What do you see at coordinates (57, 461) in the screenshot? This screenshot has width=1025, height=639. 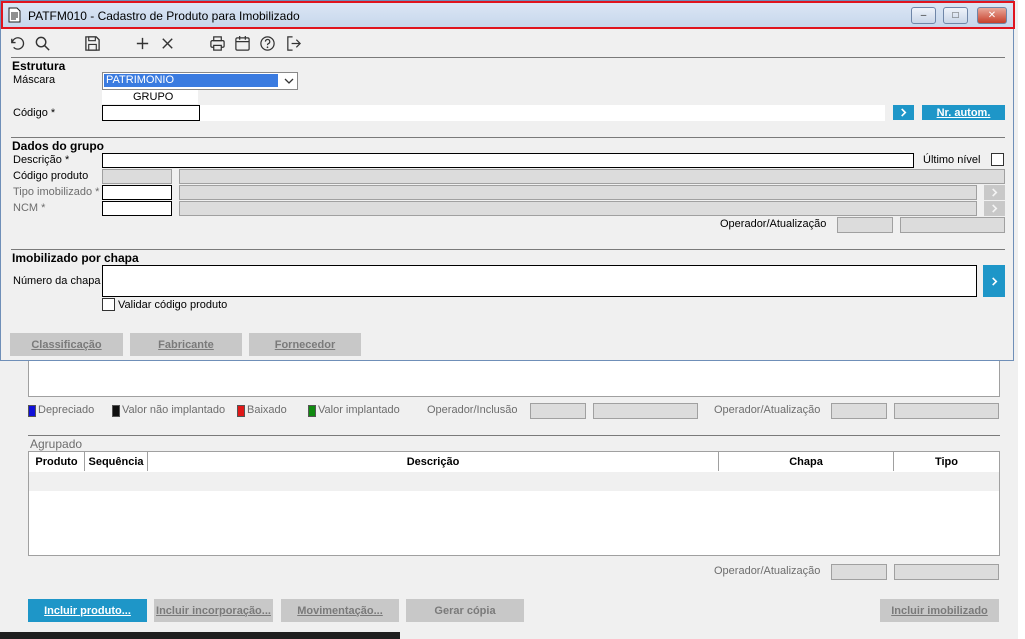 I see `grid-header-produto: Produto` at bounding box center [57, 461].